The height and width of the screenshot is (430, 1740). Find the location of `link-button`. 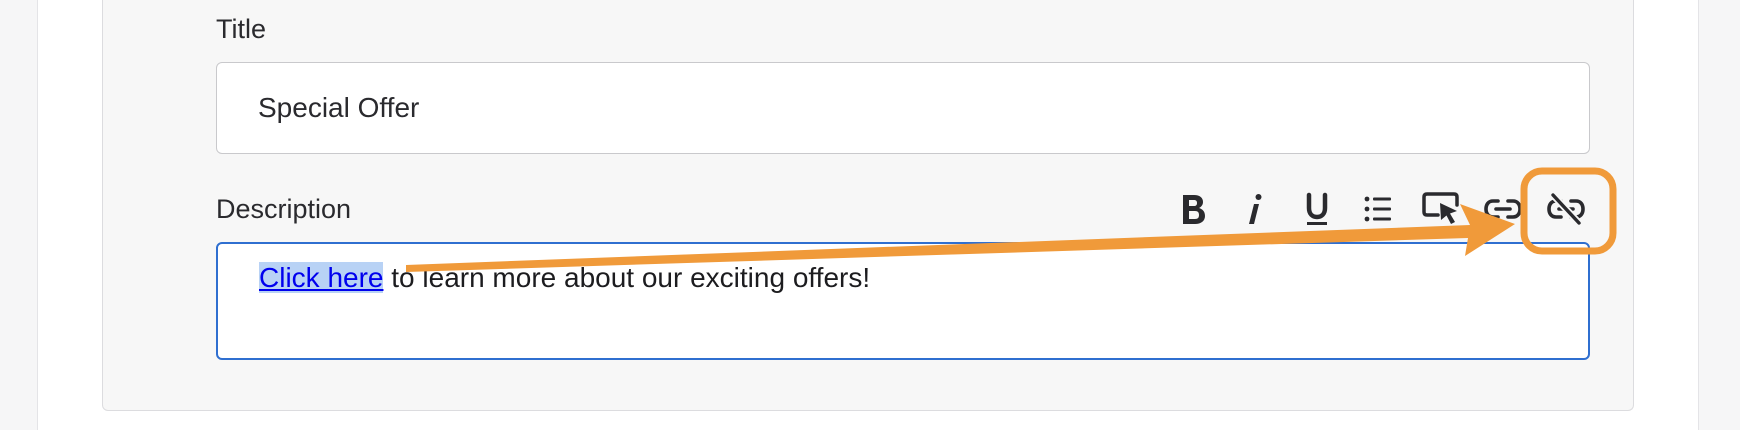

link-button is located at coordinates (1503, 209).